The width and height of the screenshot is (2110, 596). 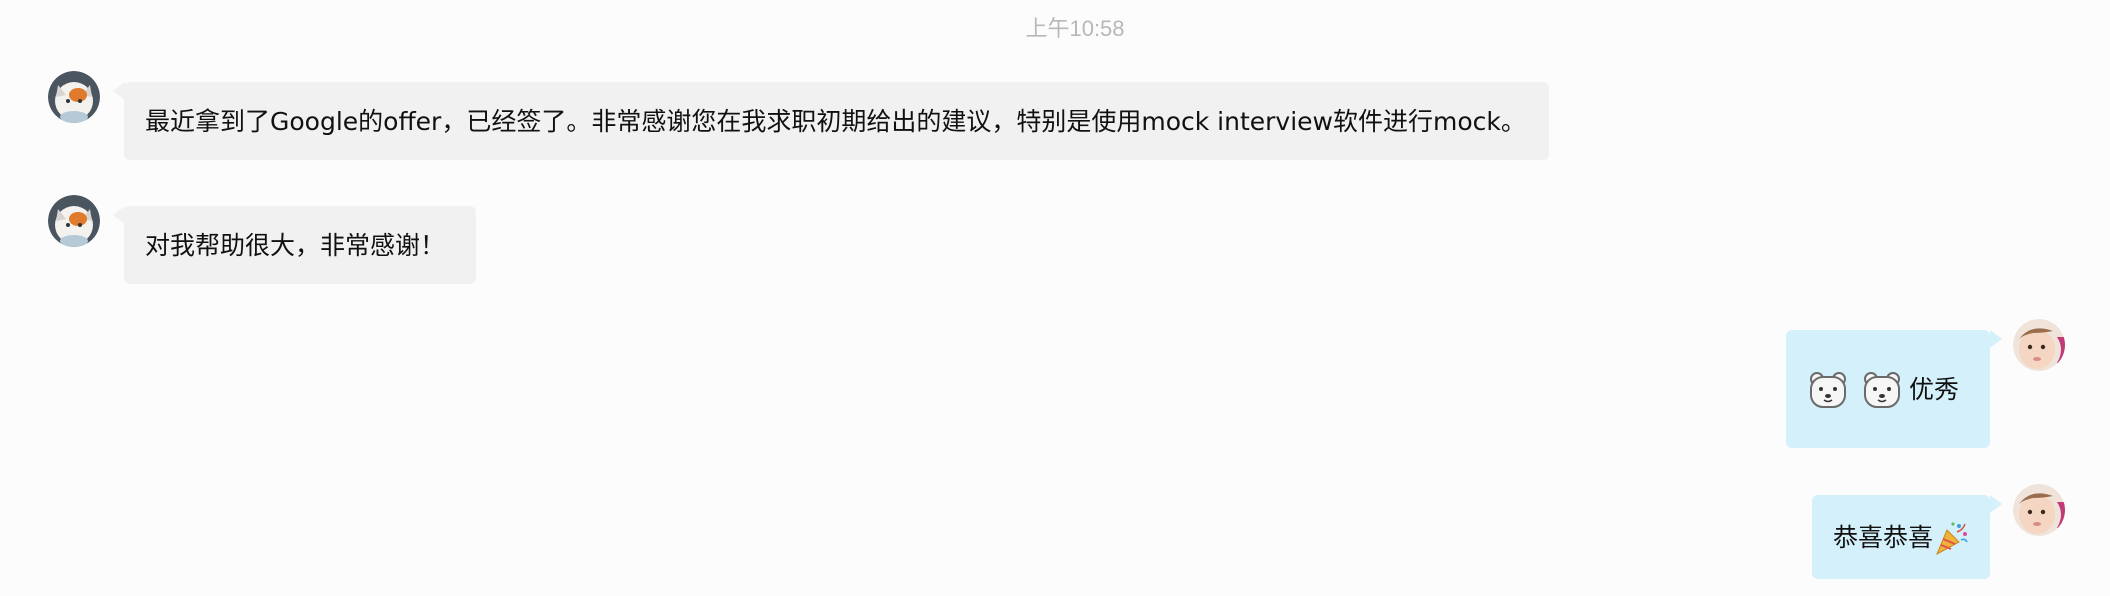 What do you see at coordinates (1934, 389) in the screenshot?
I see `message-text: 优秀` at bounding box center [1934, 389].